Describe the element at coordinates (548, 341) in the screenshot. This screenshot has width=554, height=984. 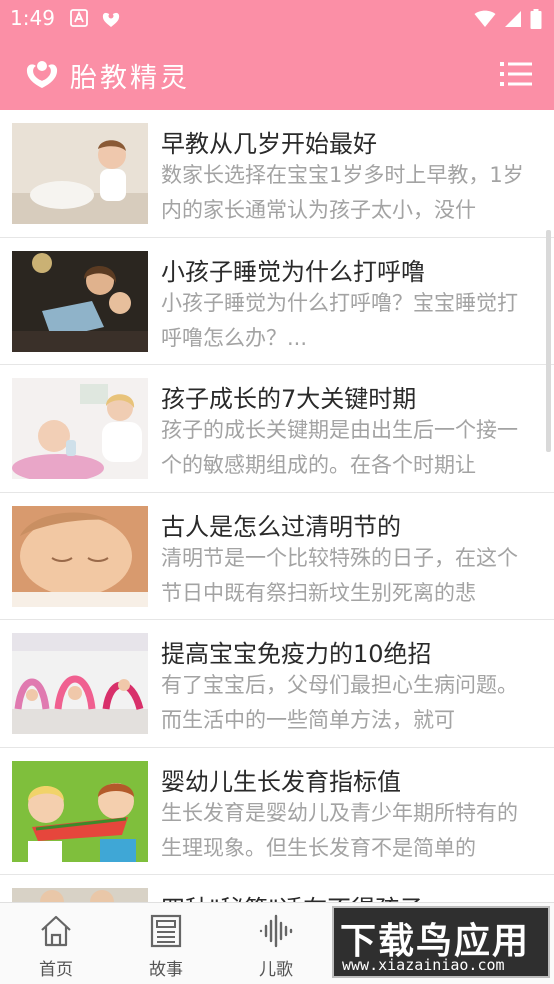
I see `list-scrollbar` at that location.